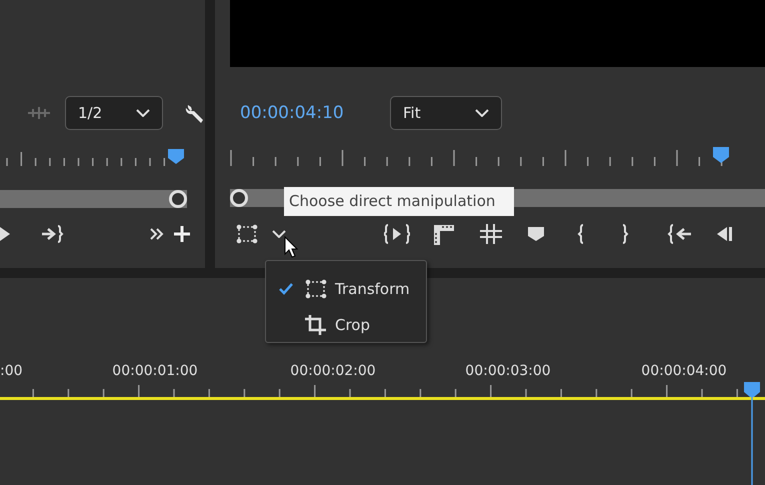 This screenshot has height=485, width=765. What do you see at coordinates (684, 371) in the screenshot?
I see `time-label: 00:00:04:00` at bounding box center [684, 371].